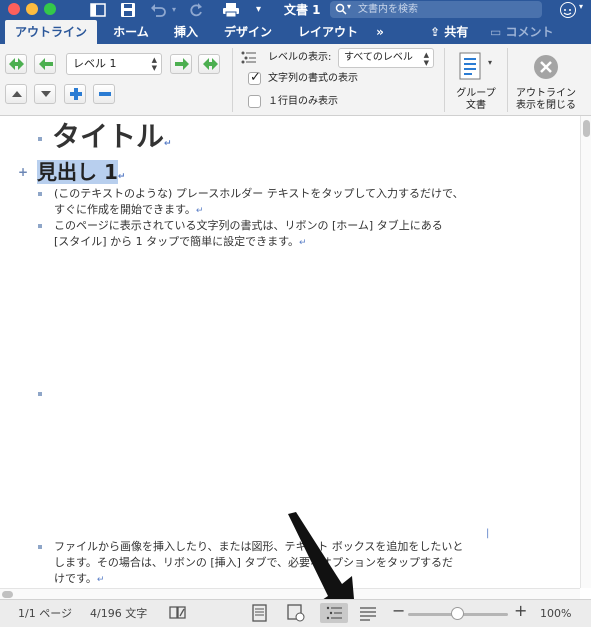 This screenshot has height=627, width=591. Describe the element at coordinates (259, 193) in the screenshot. I see `paragraph-line: (このテキストのような) プレースホルダー テキストをタップして入力するだけで、` at that location.